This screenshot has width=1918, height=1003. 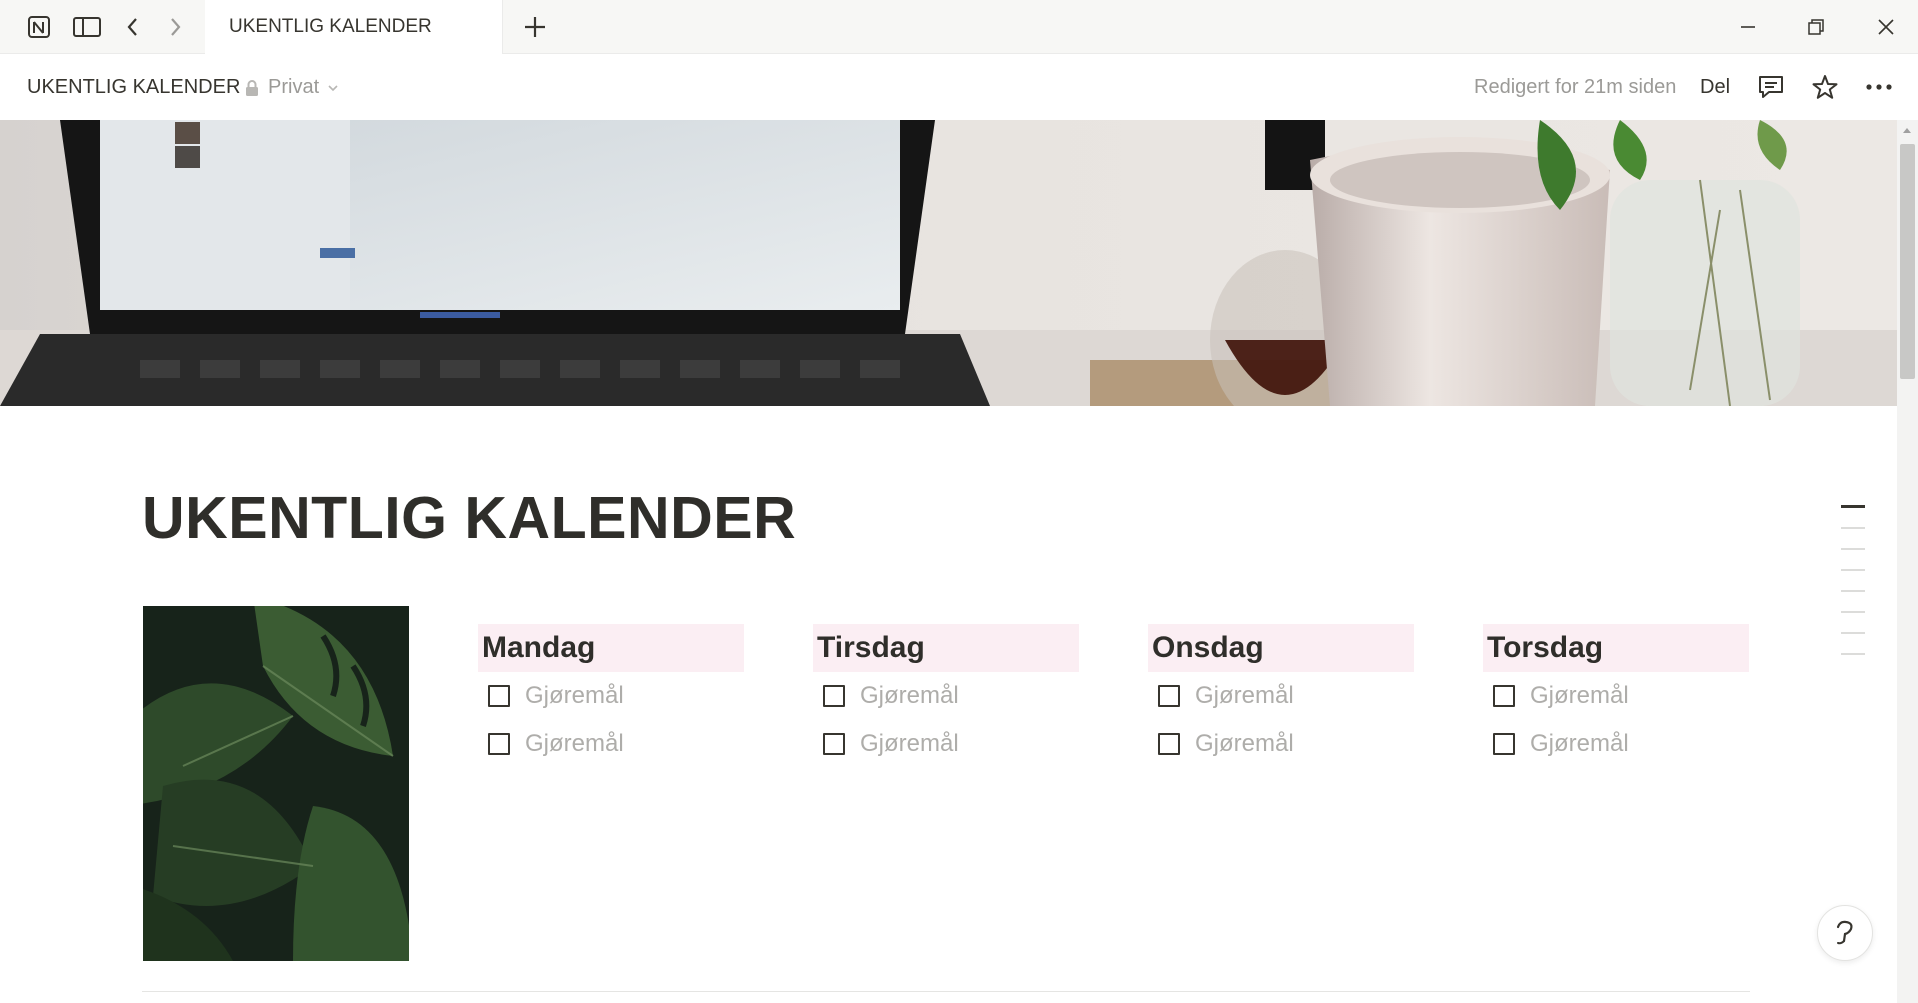 I want to click on new-tab-plus-icon, so click(x=535, y=27).